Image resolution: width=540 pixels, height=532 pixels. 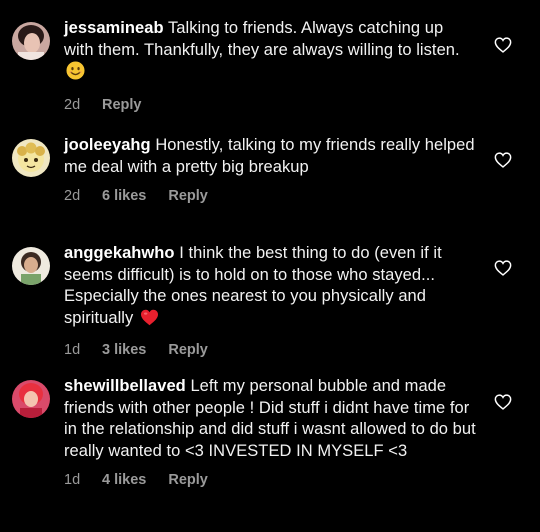 I want to click on comment-meta: 1d 4 likes Reply, so click(x=270, y=480).